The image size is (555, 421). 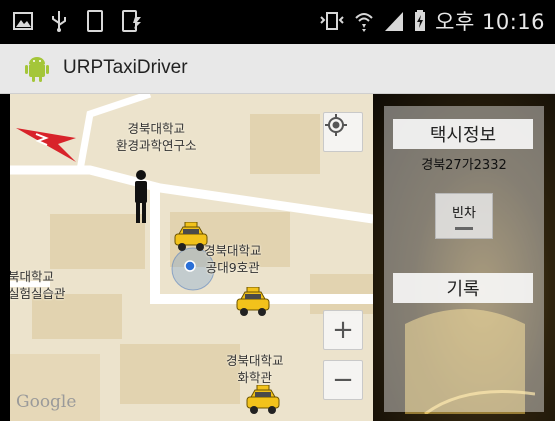 What do you see at coordinates (47, 144) in the screenshot?
I see `compass-icon` at bounding box center [47, 144].